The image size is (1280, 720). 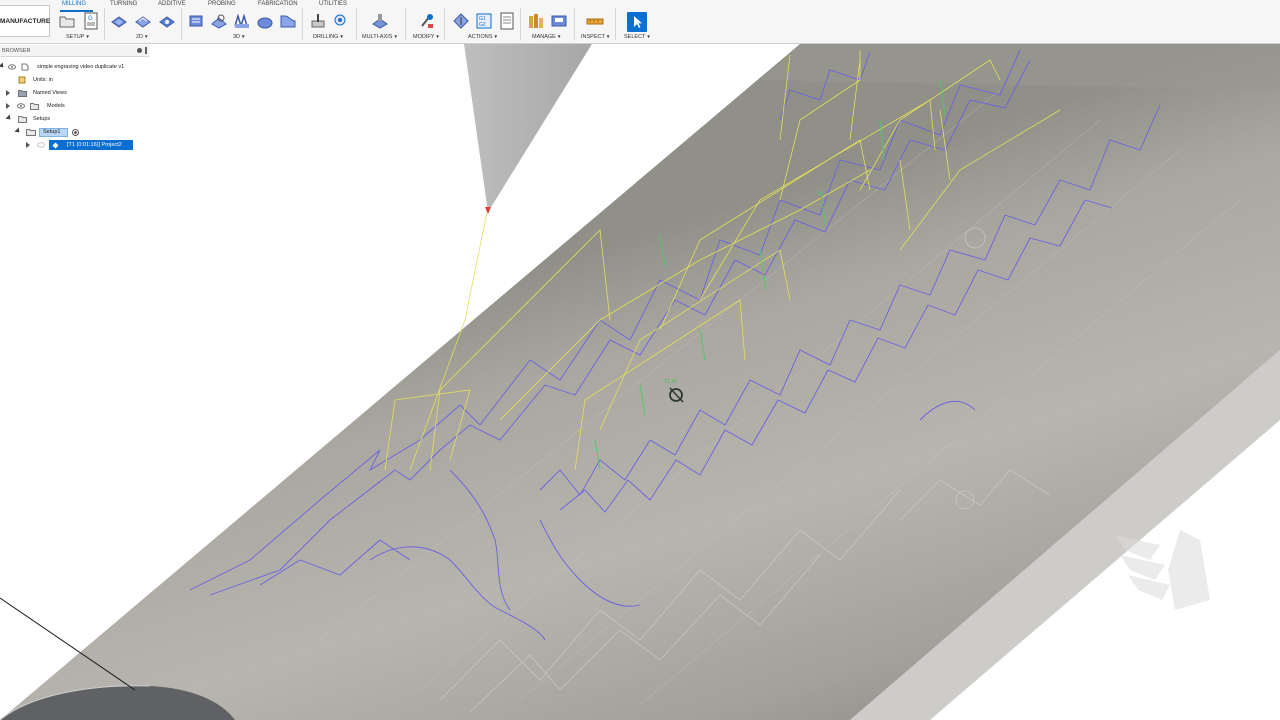 I want to click on folder-setup-icon, so click(x=67, y=21).